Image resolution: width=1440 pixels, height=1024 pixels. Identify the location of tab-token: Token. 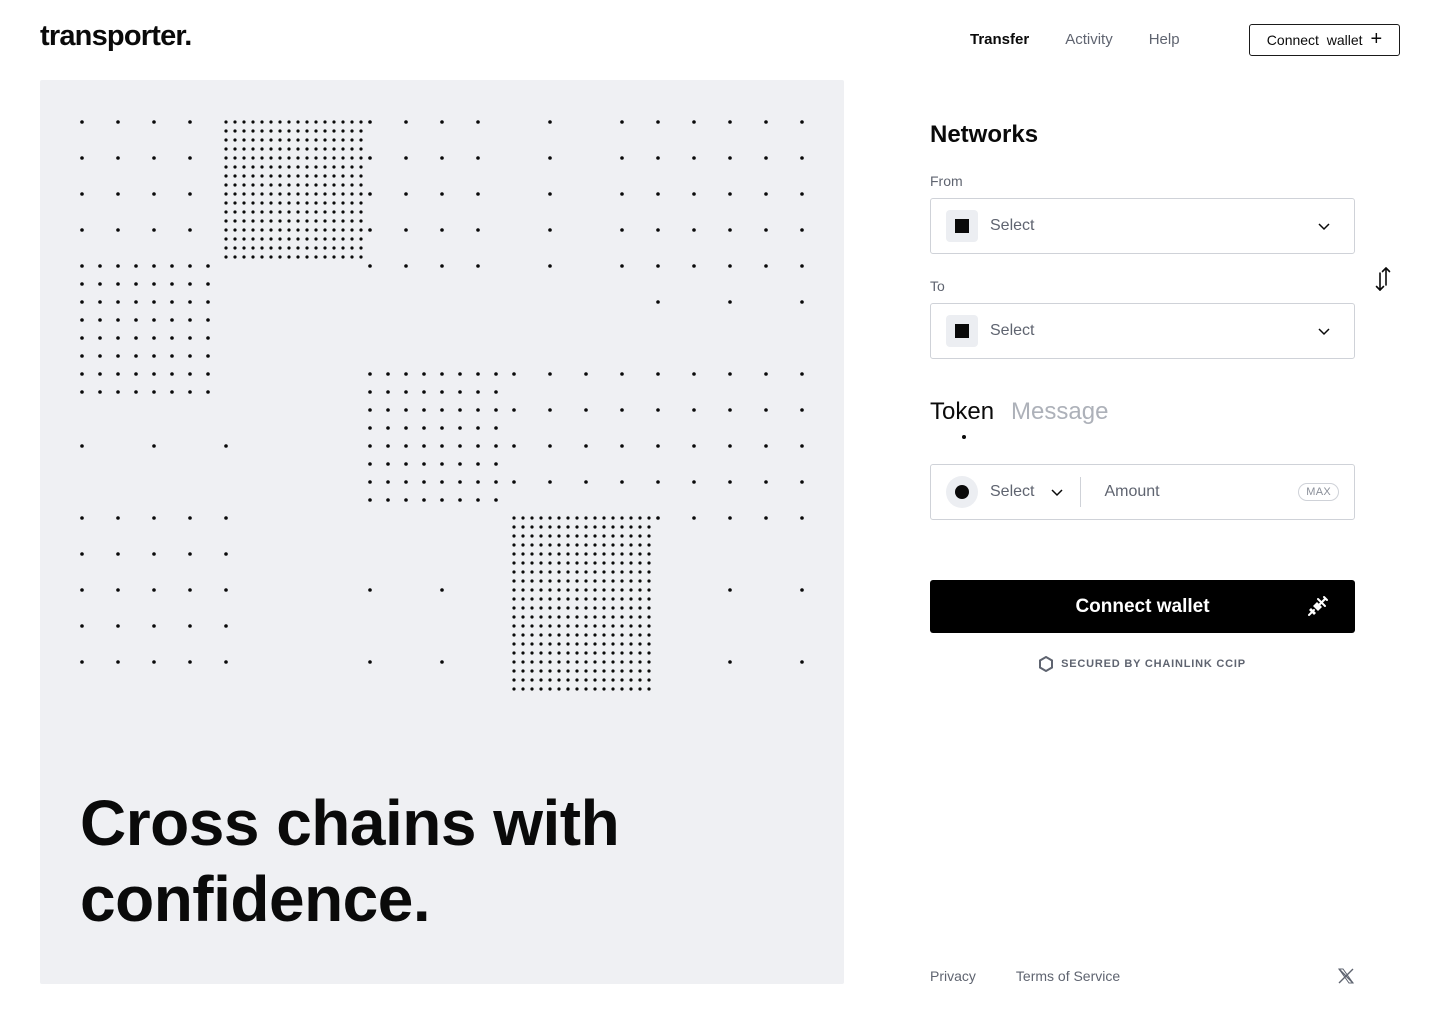
(962, 412).